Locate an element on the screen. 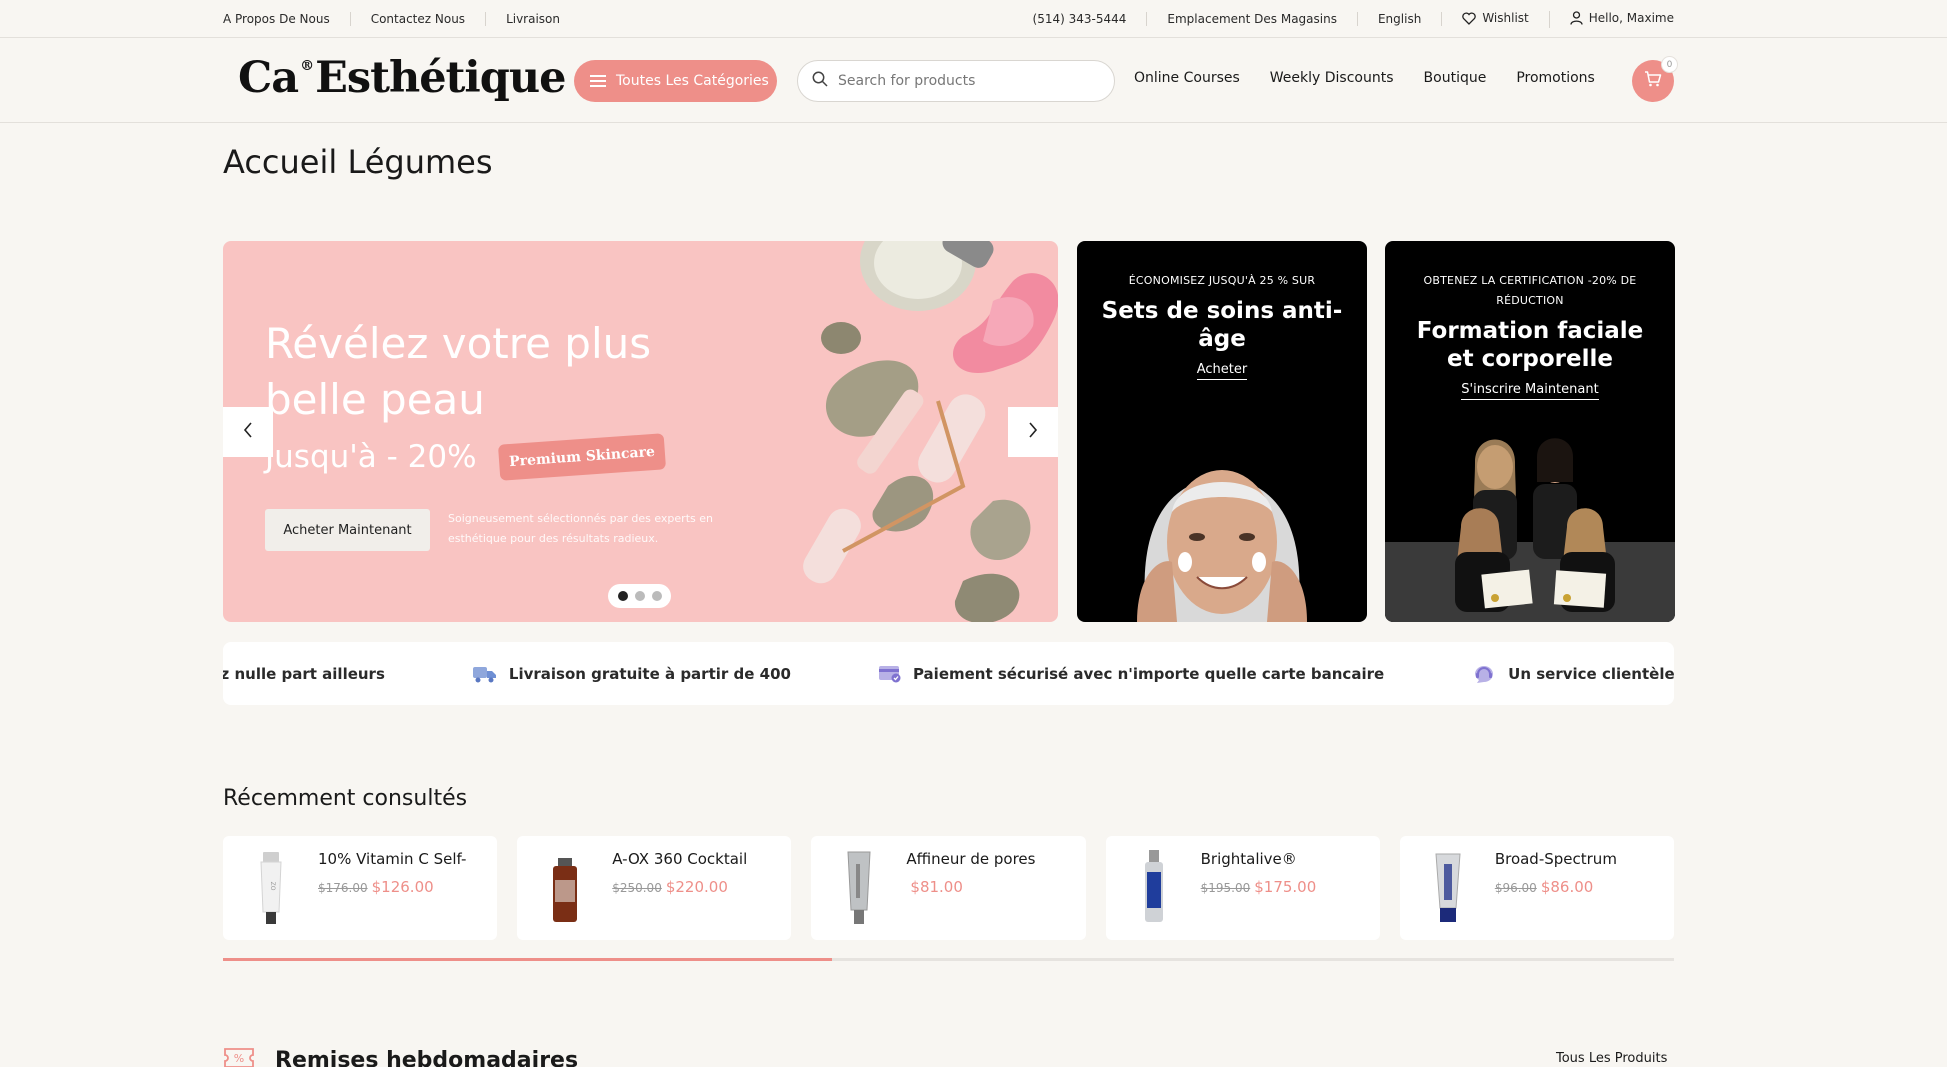  sale-price: $175.00 is located at coordinates (1285, 887).